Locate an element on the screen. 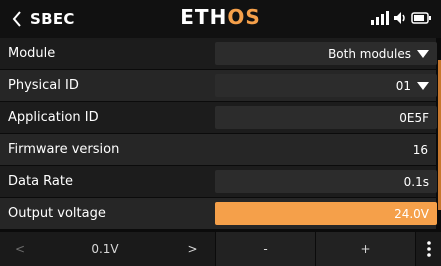  back-button: SBEC is located at coordinates (44, 19).